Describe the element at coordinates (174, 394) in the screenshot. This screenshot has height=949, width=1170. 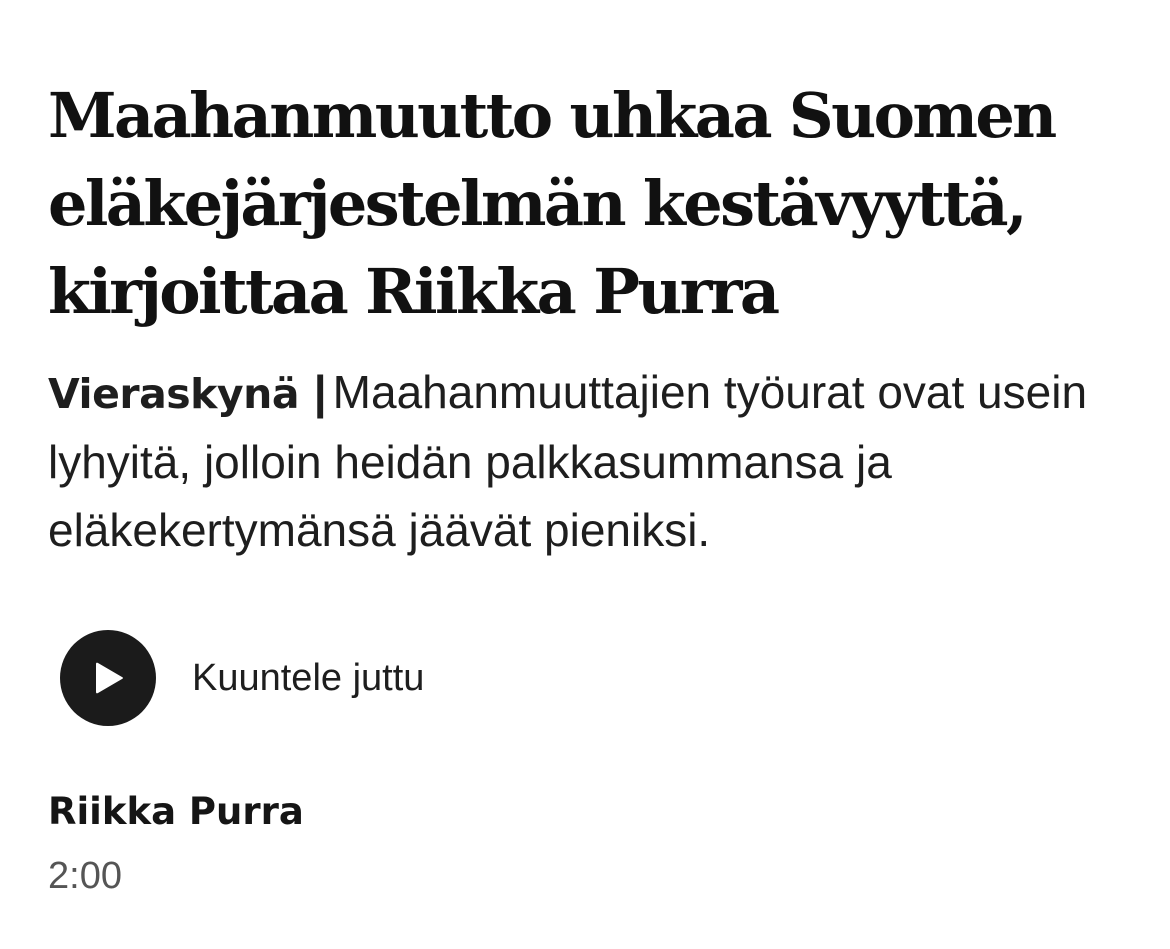
I see `kicker-label: Vieraskynä` at that location.